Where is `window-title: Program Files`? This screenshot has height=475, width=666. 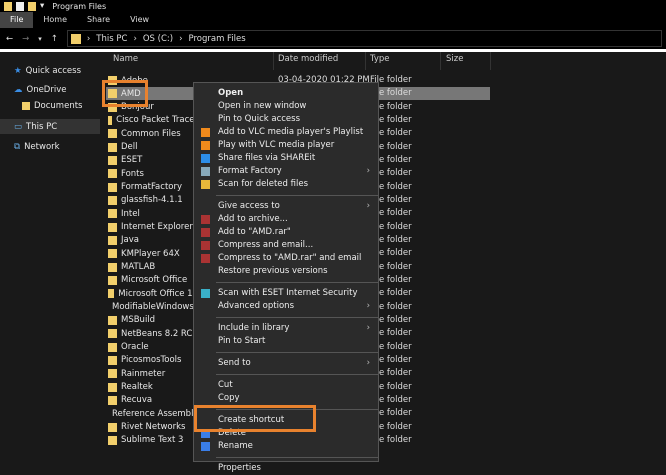
window-title: Program Files is located at coordinates (79, 6).